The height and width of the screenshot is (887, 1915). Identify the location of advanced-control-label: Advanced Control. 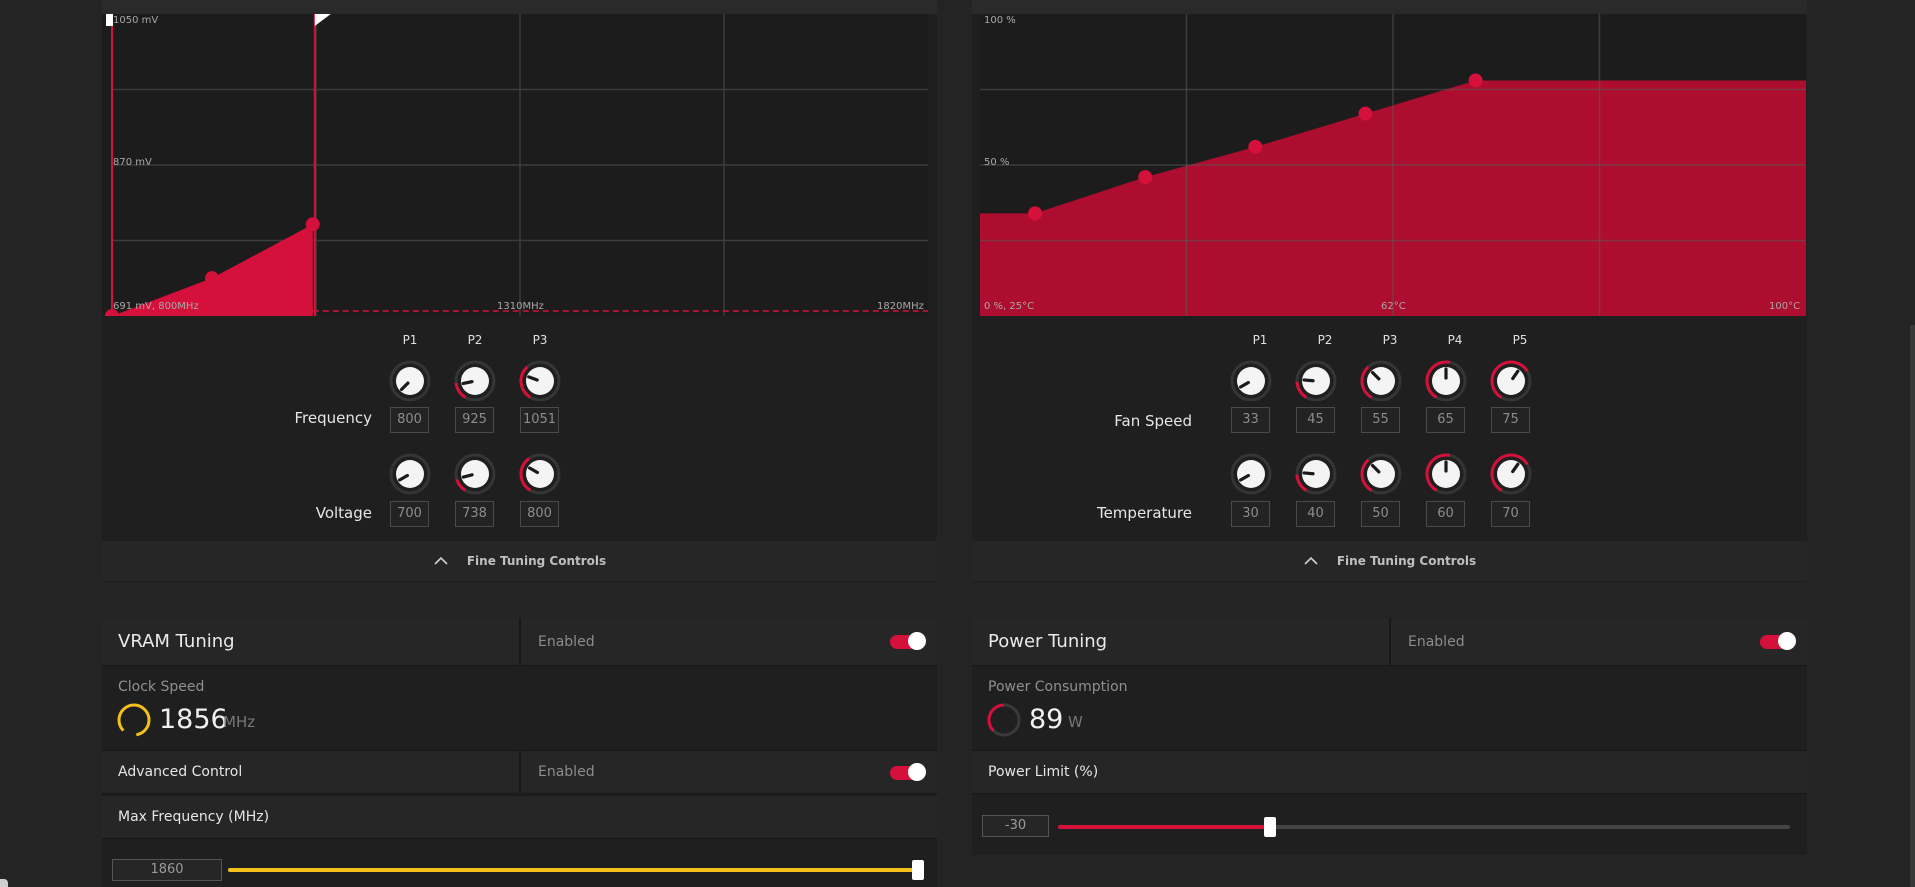
(180, 772).